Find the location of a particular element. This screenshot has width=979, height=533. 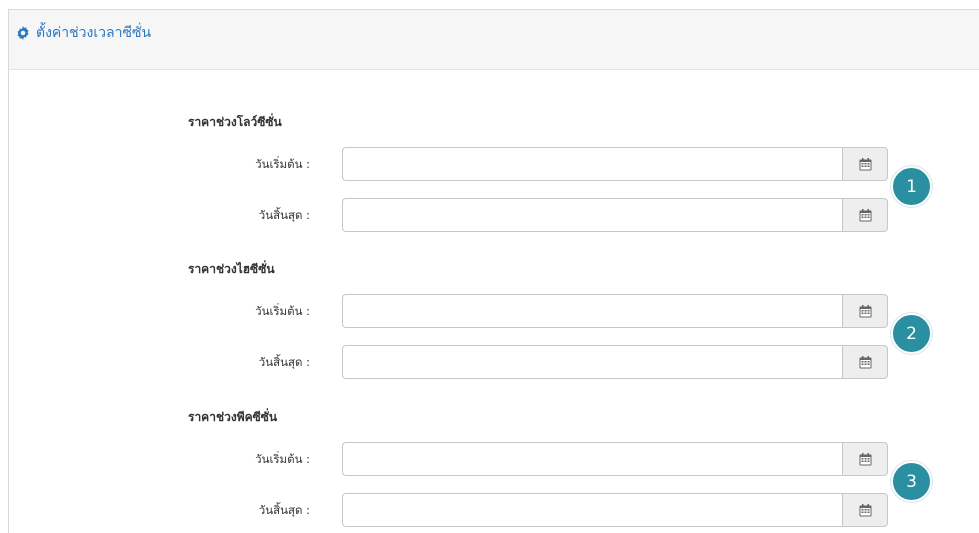

section-title-high-season: ราคาช่วงไฮซีซั่น is located at coordinates (231, 269).